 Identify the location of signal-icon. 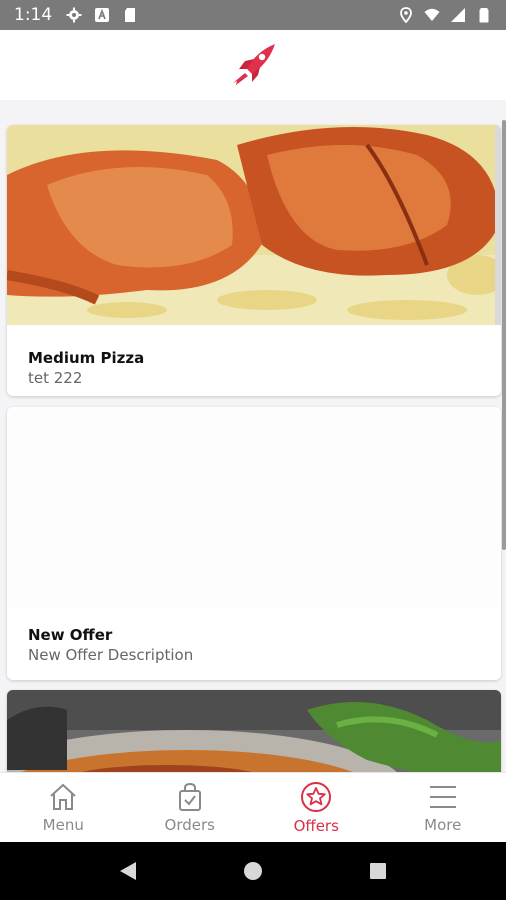
(458, 15).